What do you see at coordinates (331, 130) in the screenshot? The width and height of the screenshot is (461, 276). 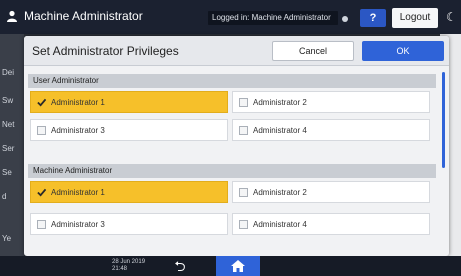 I see `user-admin-option-4: Administrator 4` at bounding box center [331, 130].